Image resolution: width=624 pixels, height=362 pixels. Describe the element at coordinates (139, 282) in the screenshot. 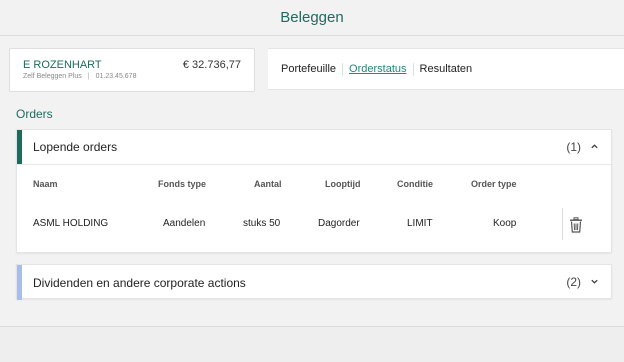

I see `dividends-title: Dividenden en andere corporate actions` at that location.